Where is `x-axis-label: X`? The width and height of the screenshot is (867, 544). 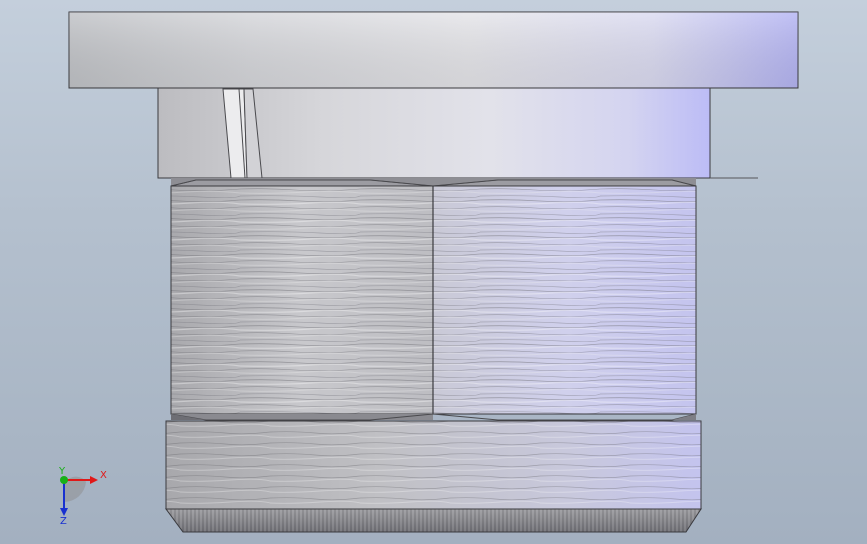 x-axis-label: X is located at coordinates (103, 475).